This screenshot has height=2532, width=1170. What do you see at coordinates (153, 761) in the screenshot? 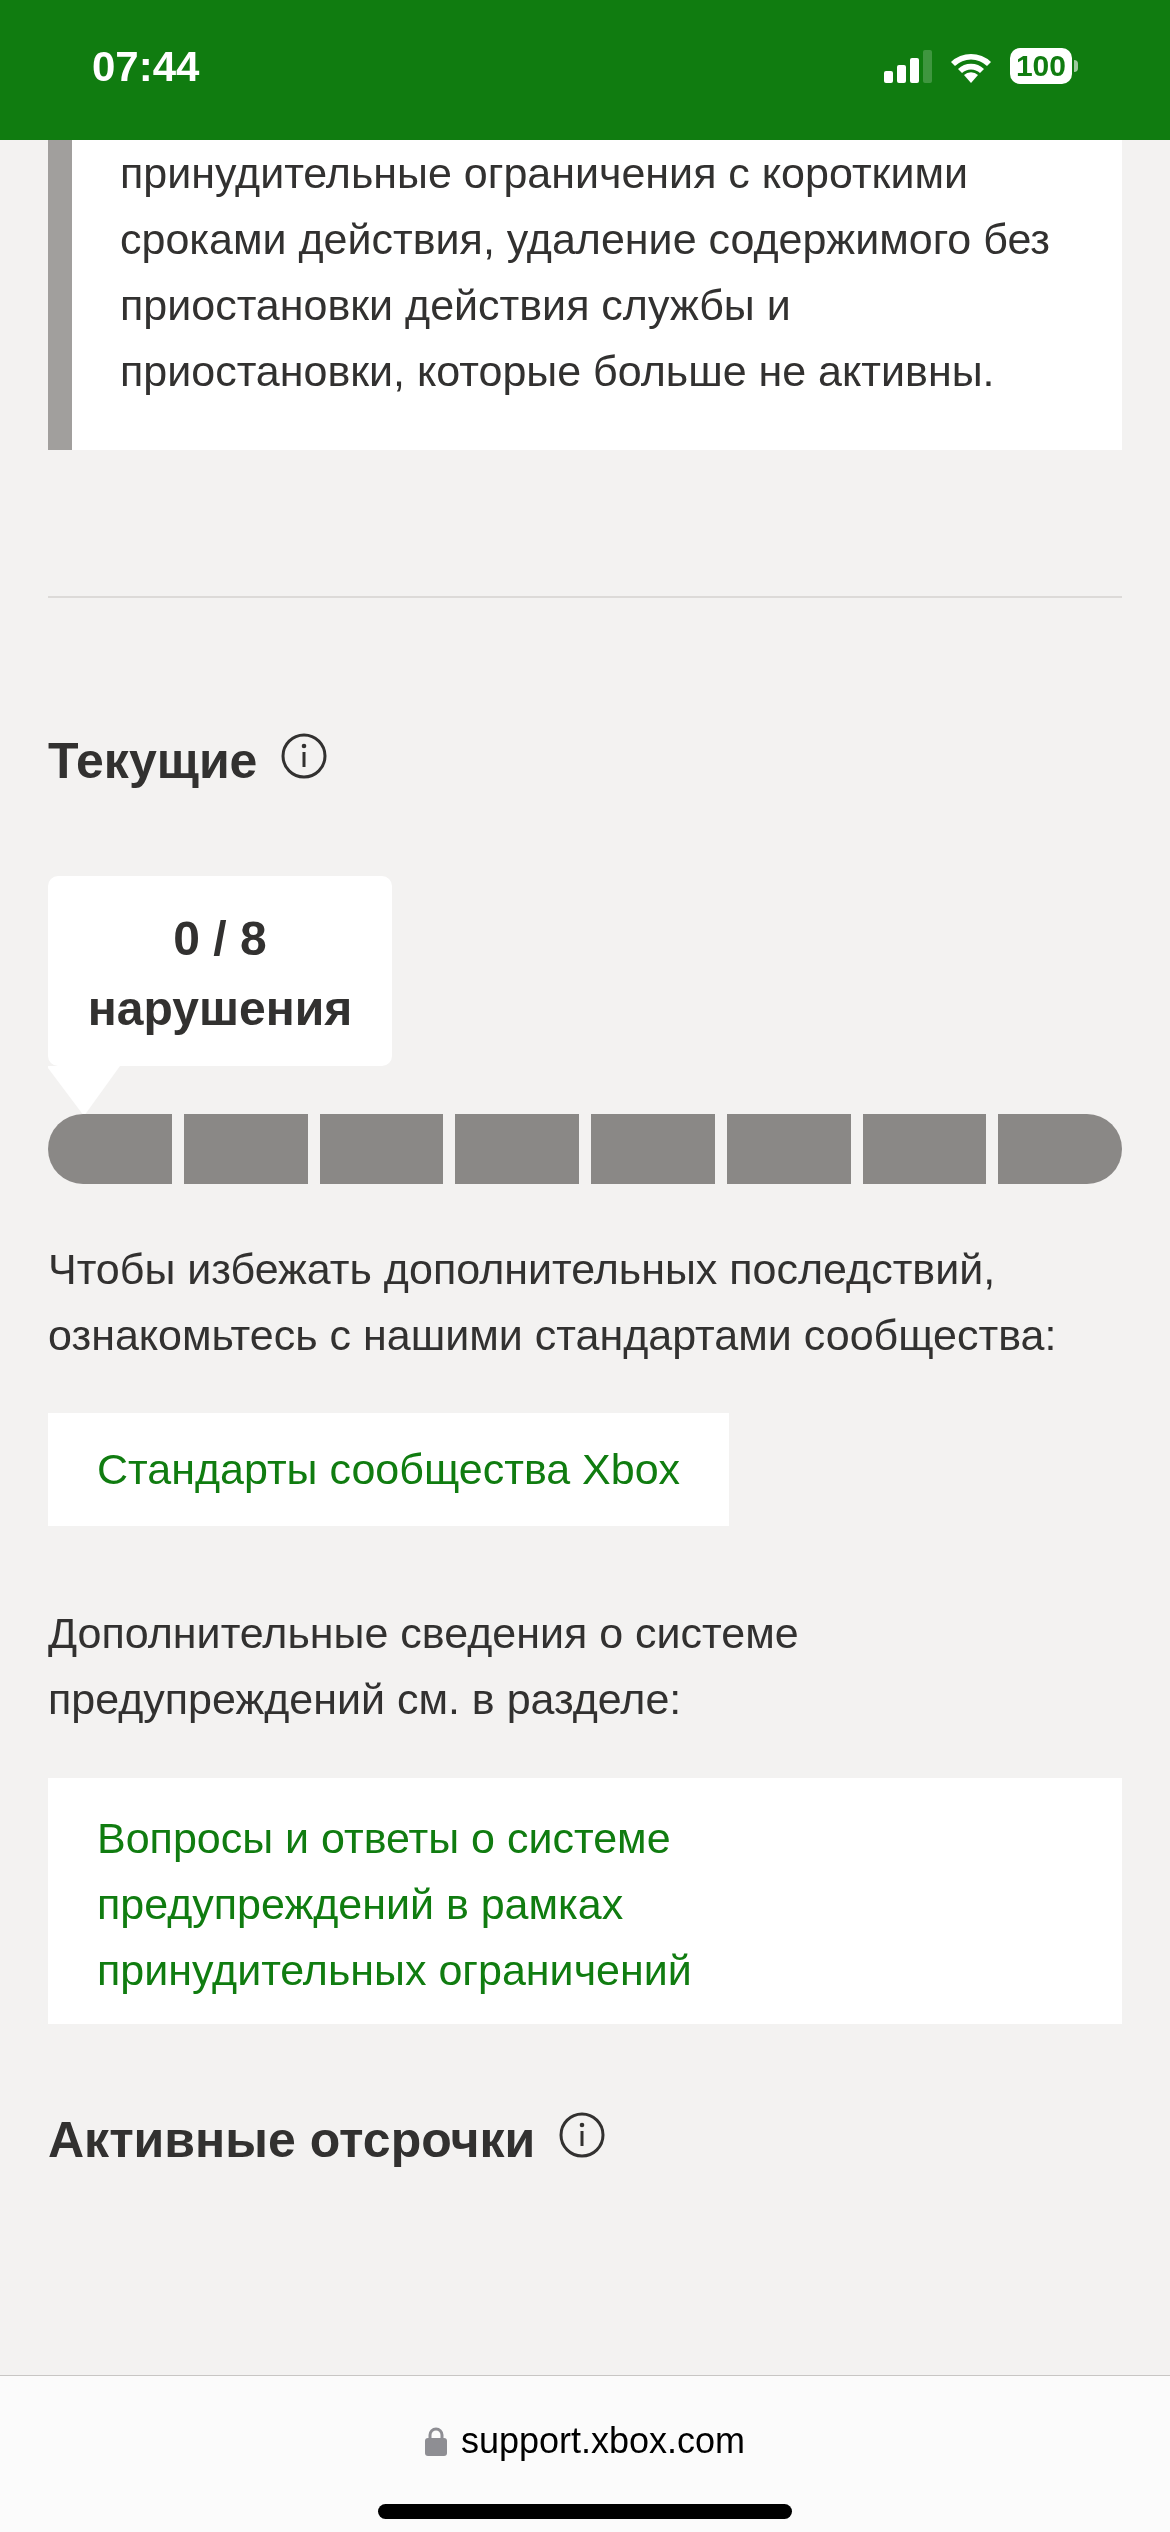
I see `section-heading: Текущие` at bounding box center [153, 761].